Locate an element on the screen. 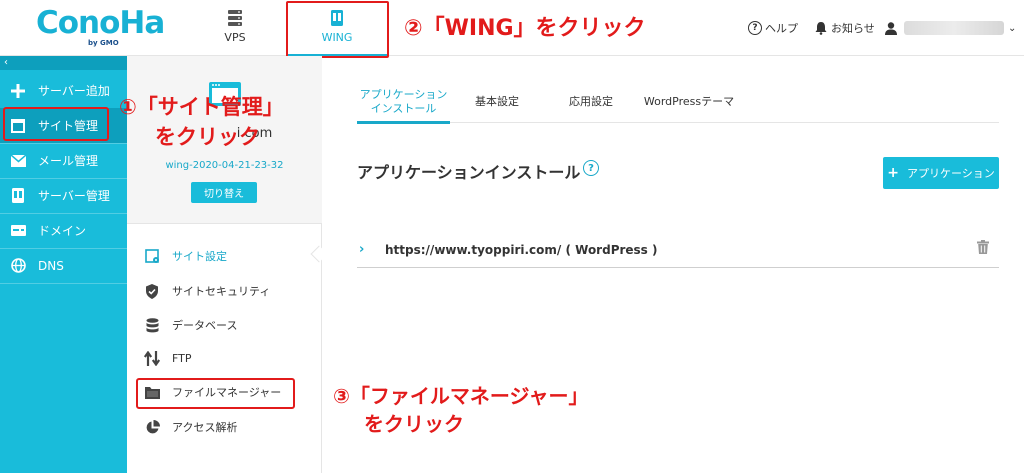 The height and width of the screenshot is (473, 1024). tab-advanced-settings: 応用設定 is located at coordinates (591, 101).